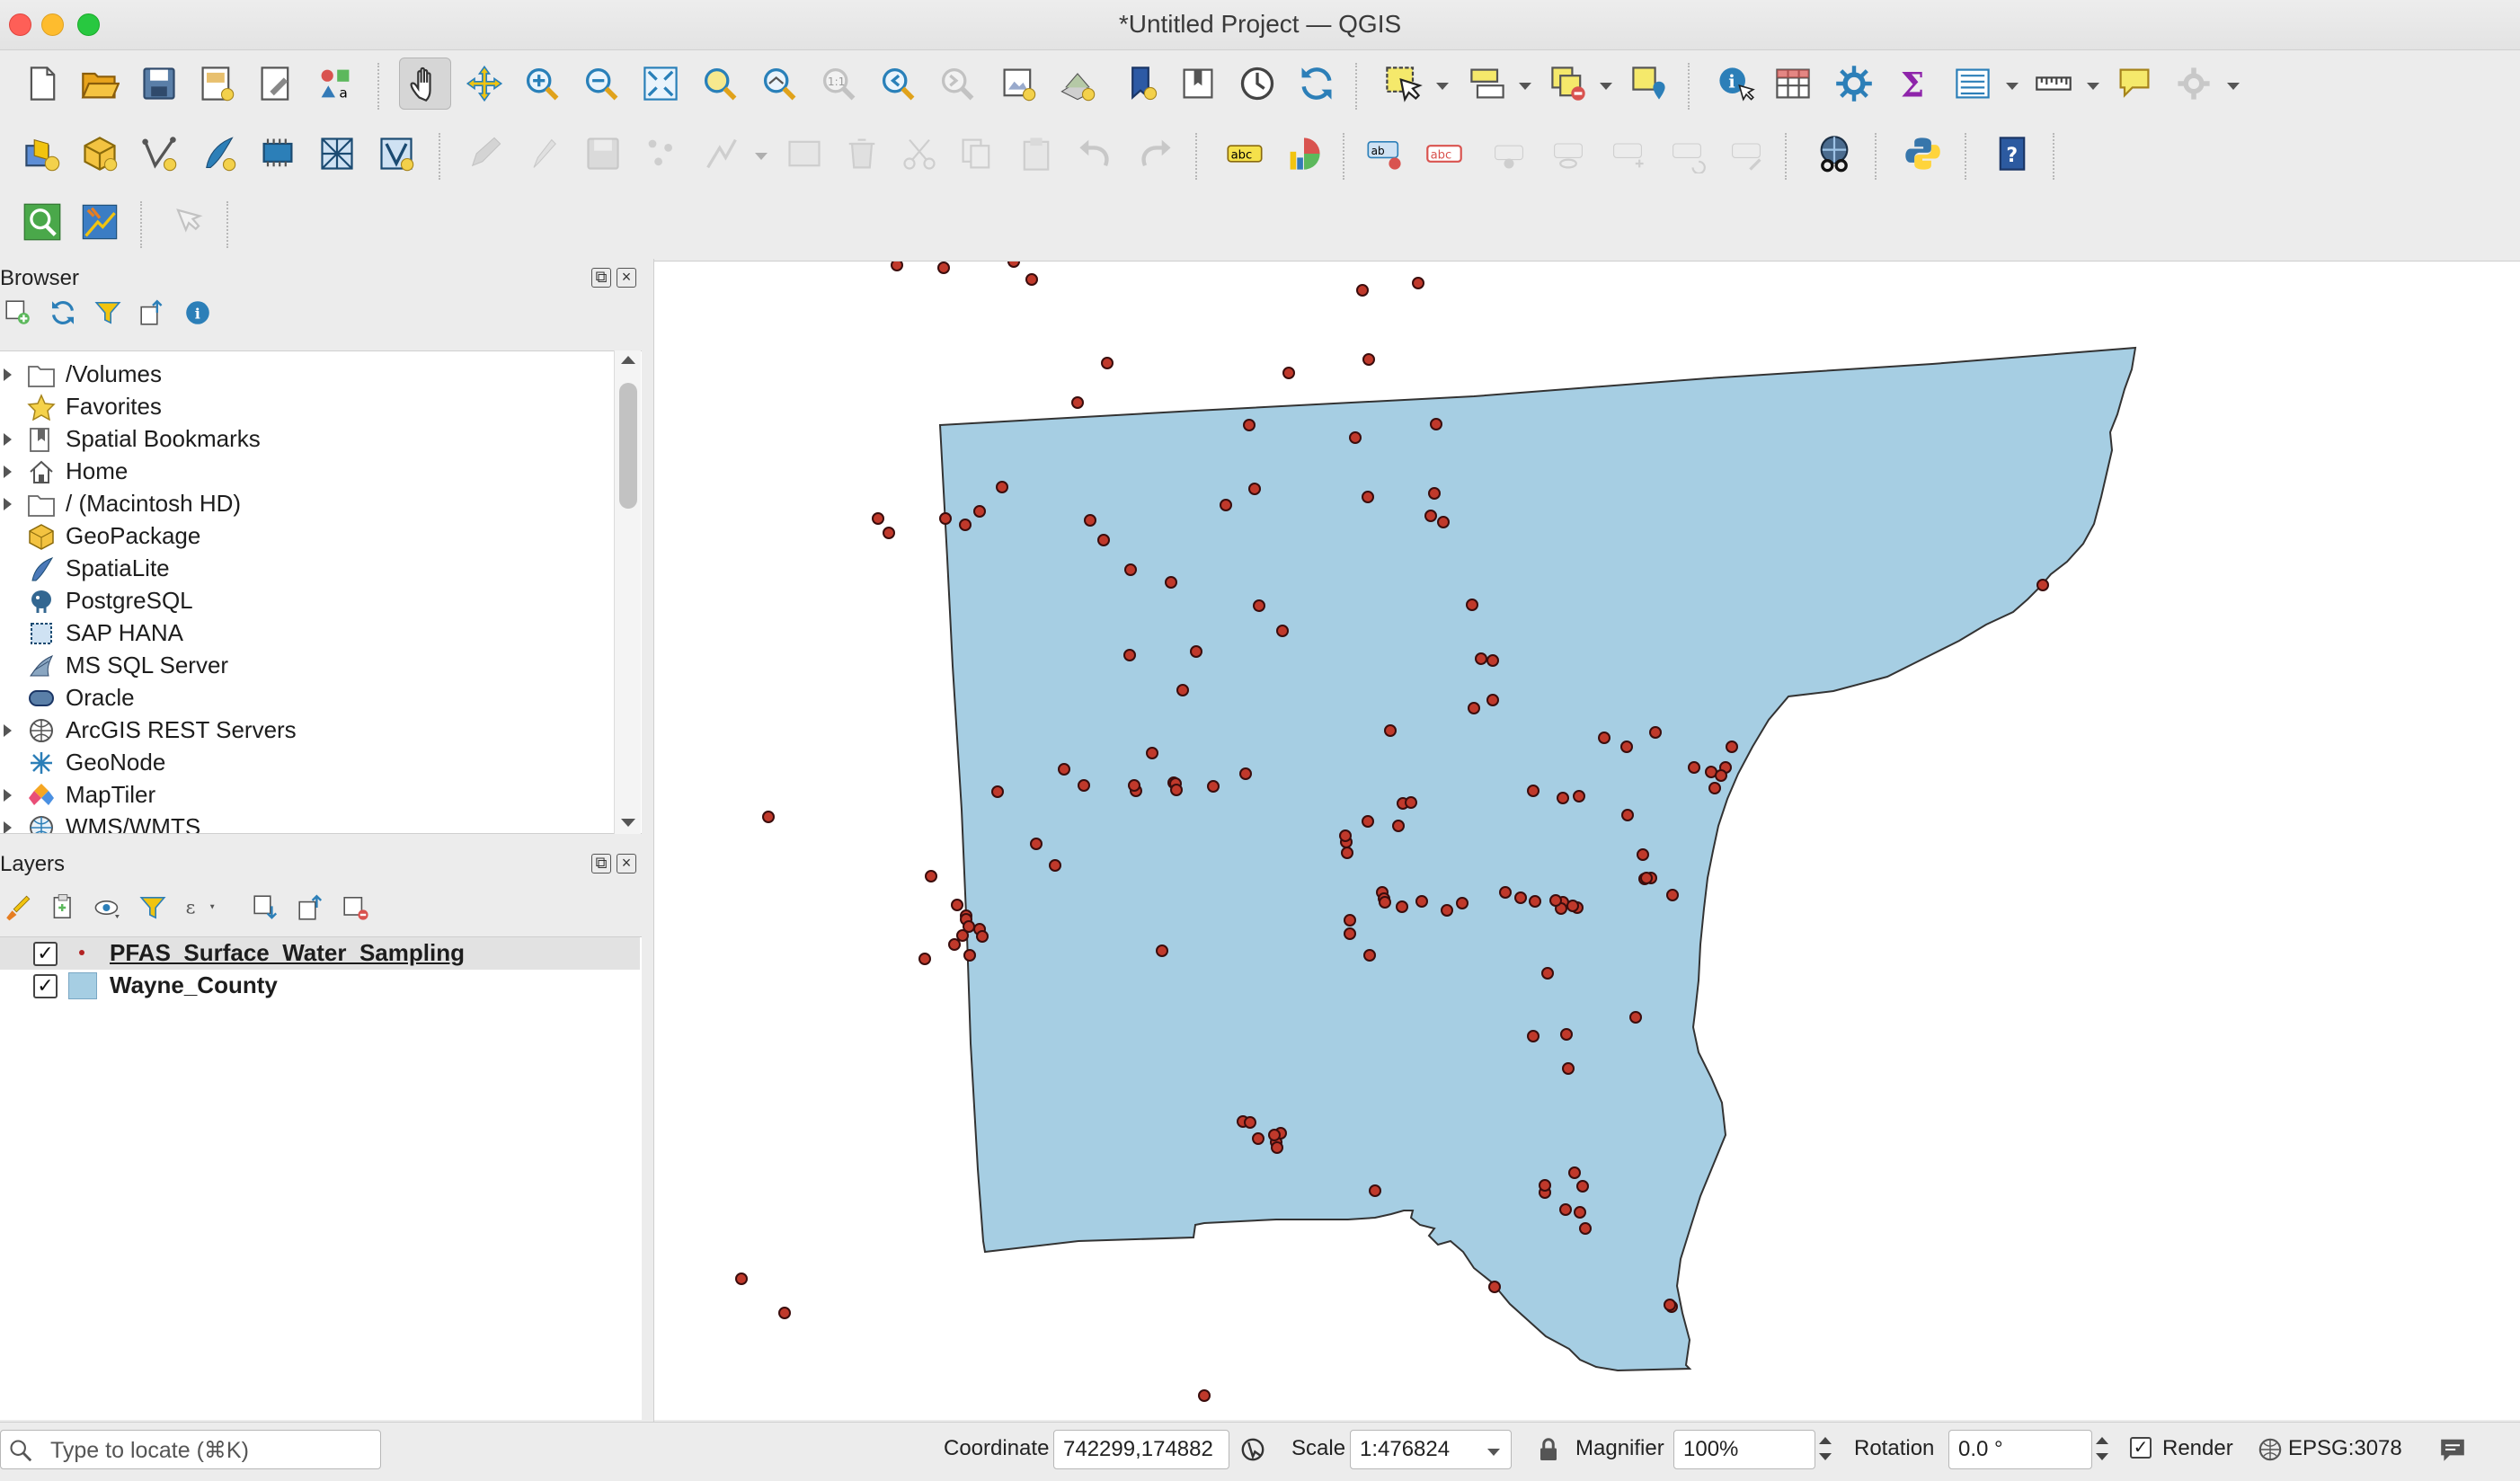 The width and height of the screenshot is (2520, 1481). Describe the element at coordinates (305, 439) in the screenshot. I see `browser-item: Spatial Bookmarks` at that location.